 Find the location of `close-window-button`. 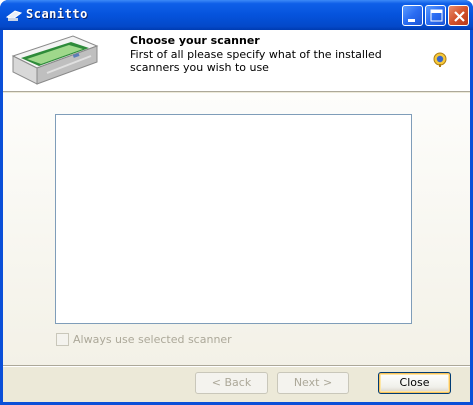

close-window-button is located at coordinates (458, 15).